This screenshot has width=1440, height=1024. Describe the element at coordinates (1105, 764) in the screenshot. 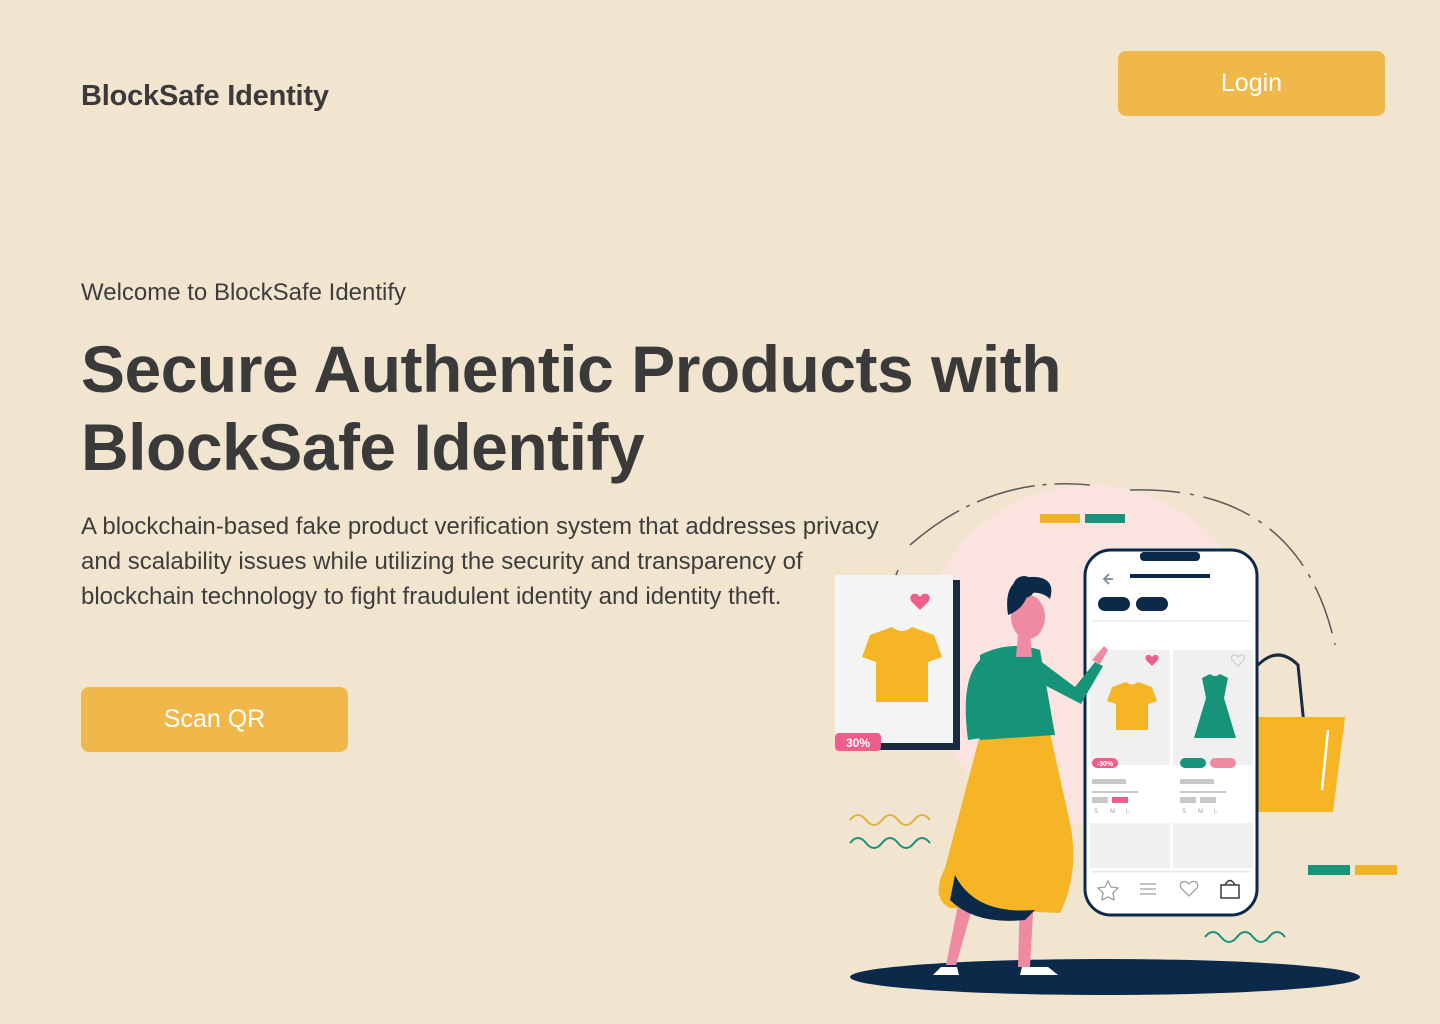

I see `phone-discount-text: -30%` at that location.